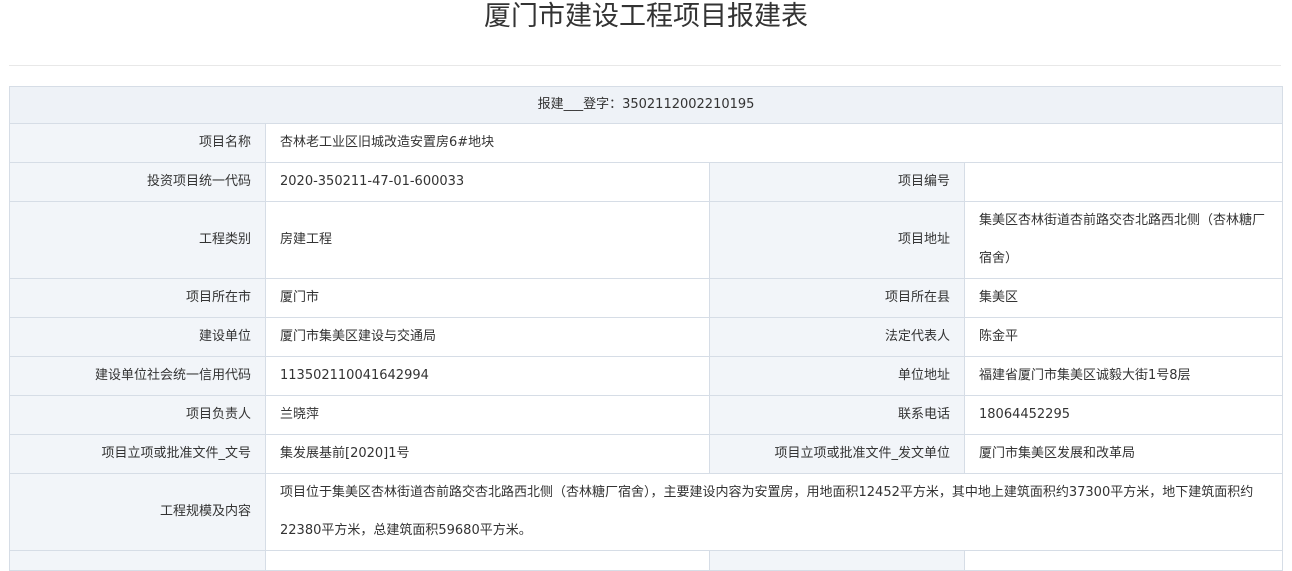 This screenshot has width=1292, height=571. Describe the element at coordinates (137, 182) in the screenshot. I see `investment-code-label: 投资项目统一代码` at that location.